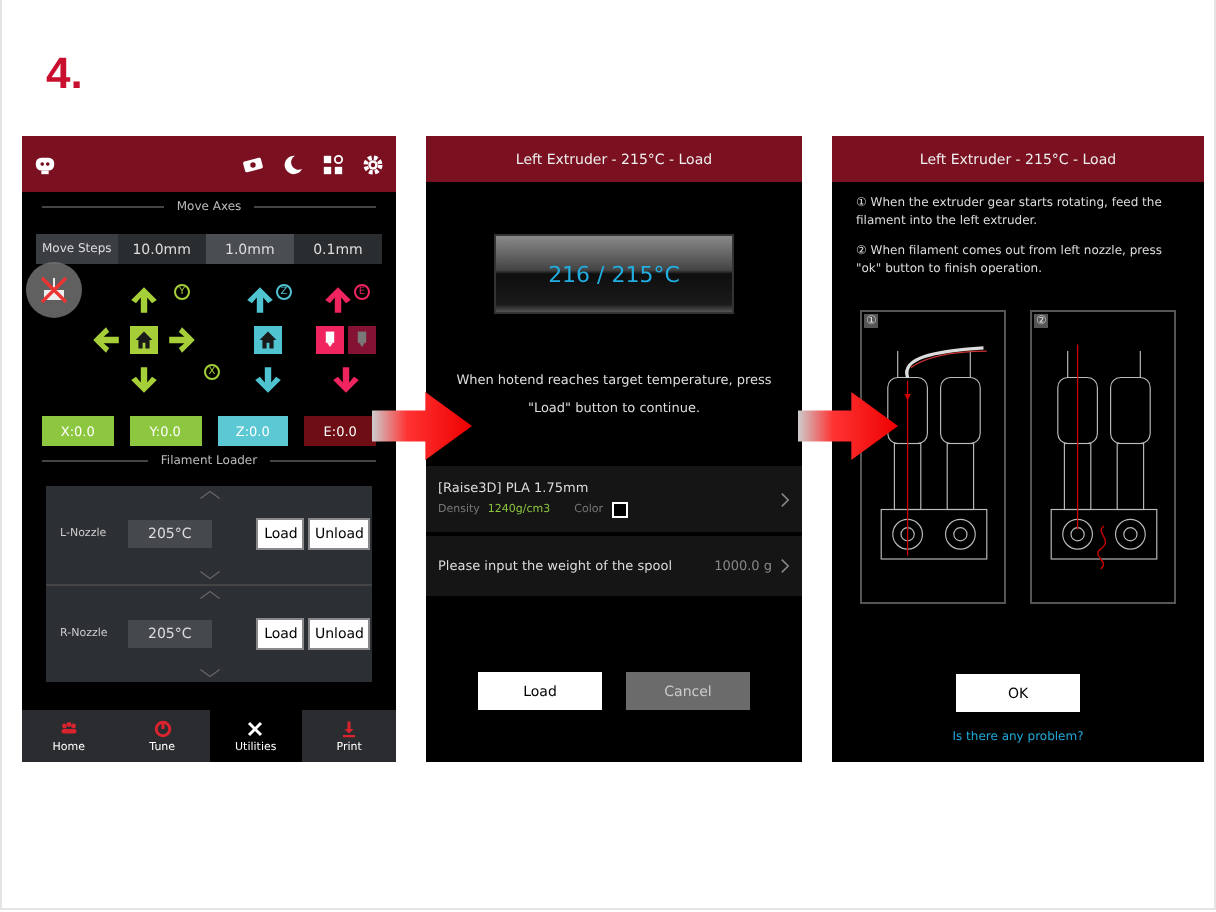  What do you see at coordinates (614, 274) in the screenshot?
I see `temperature-display: 216 / 215°C` at bounding box center [614, 274].